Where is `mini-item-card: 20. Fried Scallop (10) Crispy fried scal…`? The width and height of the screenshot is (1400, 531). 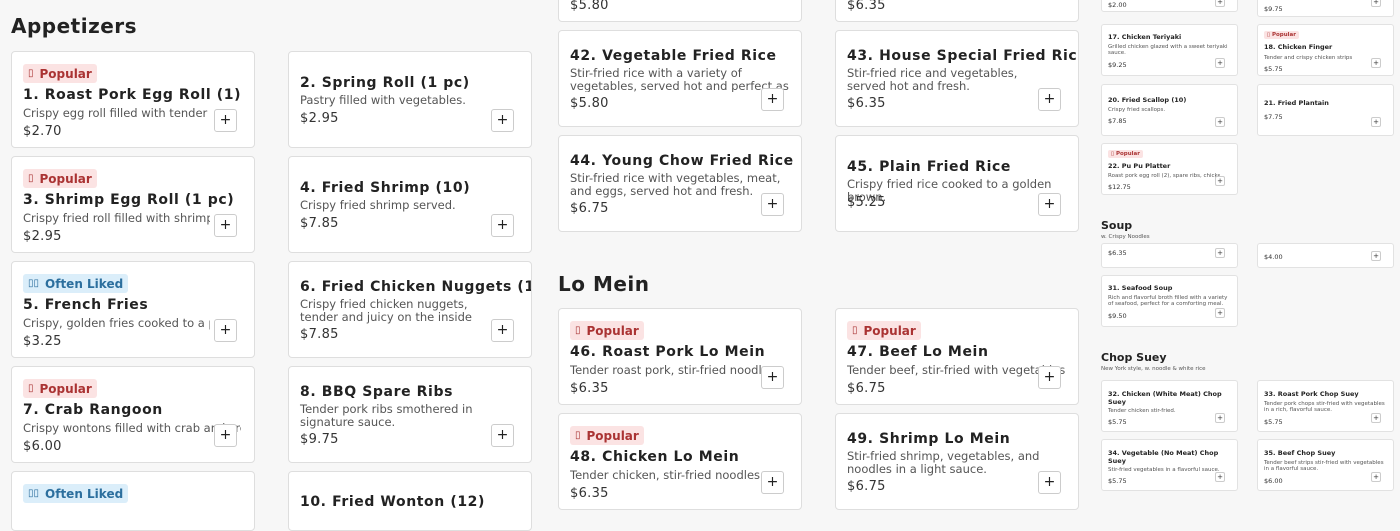 mini-item-card: 20. Fried Scallop (10) Crispy fried scal… is located at coordinates (1169, 110).